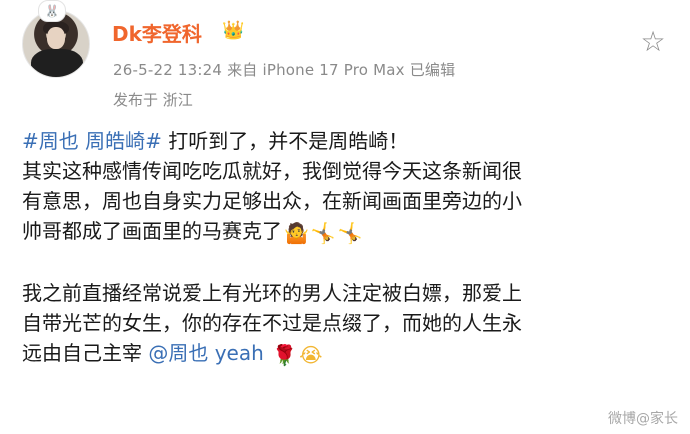 The image size is (690, 434). What do you see at coordinates (432, 70) in the screenshot?
I see `edited-label: 已编辑` at bounding box center [432, 70].